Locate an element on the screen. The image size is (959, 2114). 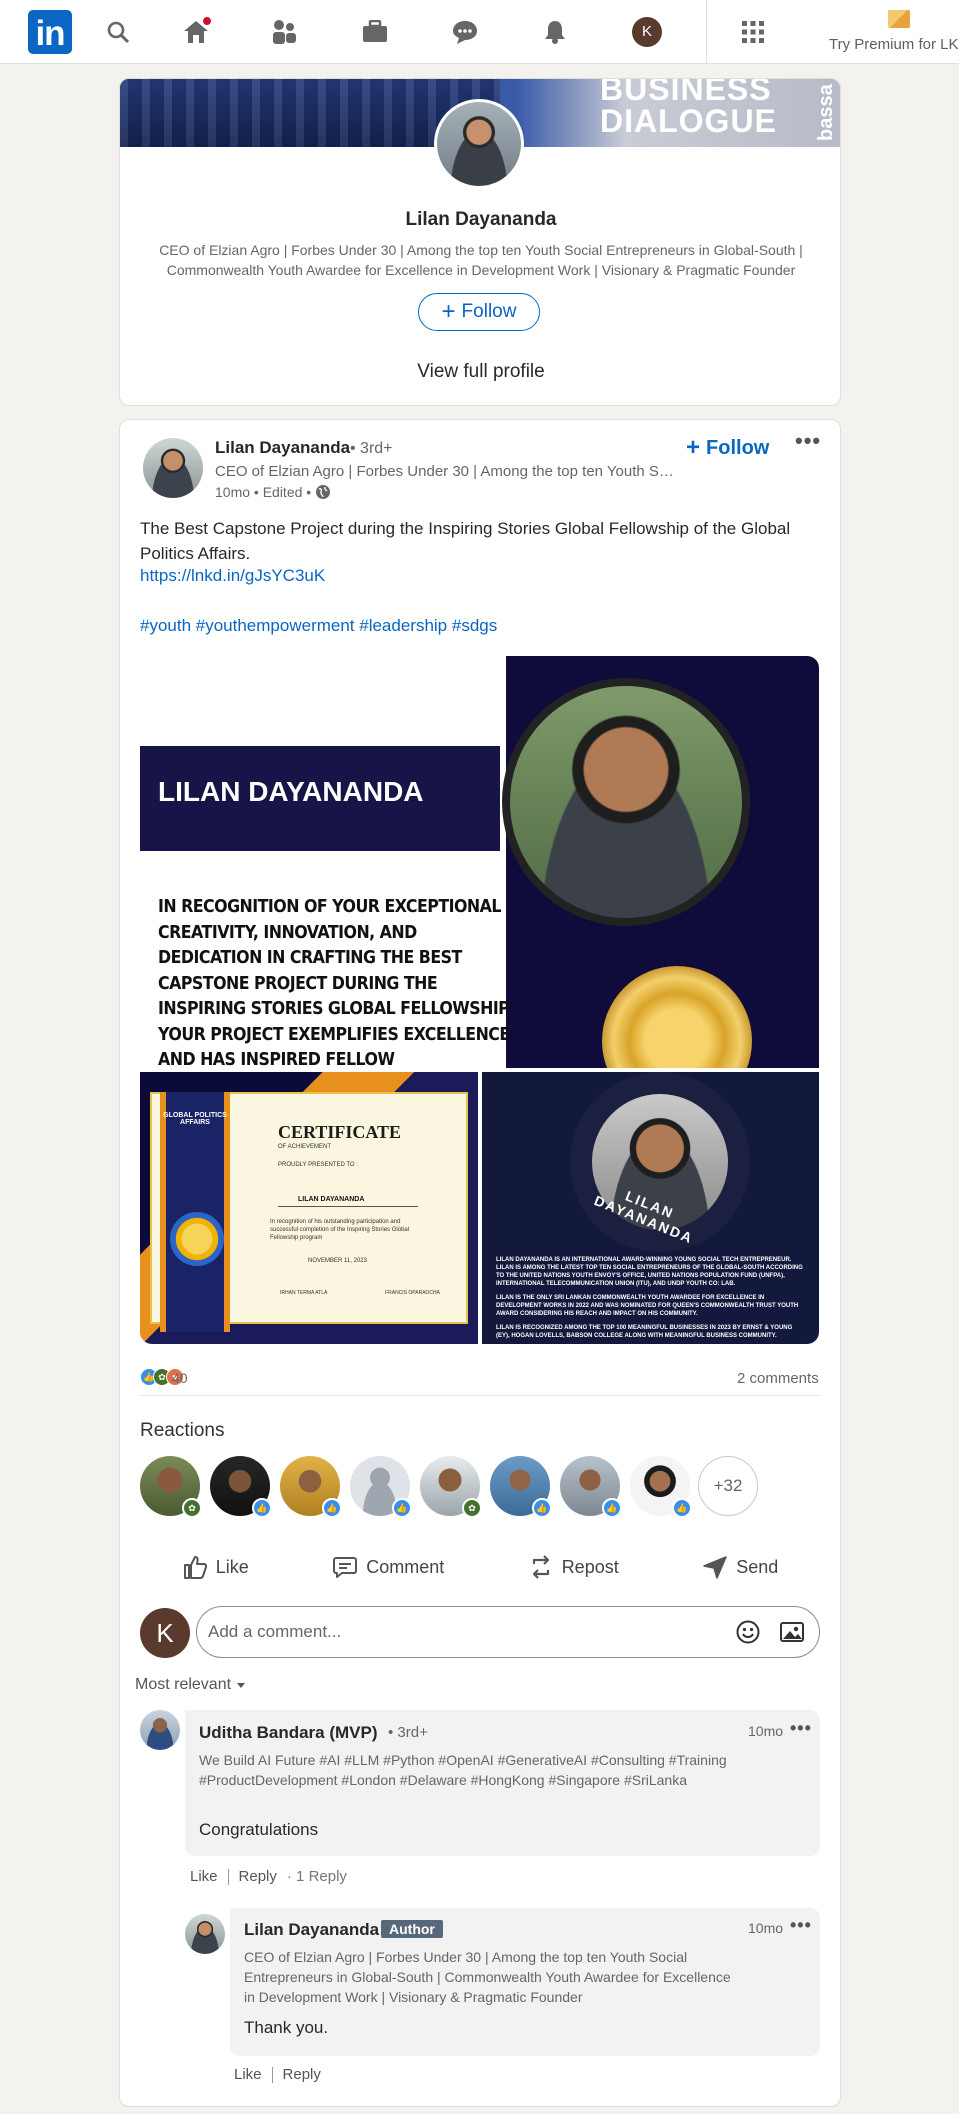
search-icon is located at coordinates (118, 32).